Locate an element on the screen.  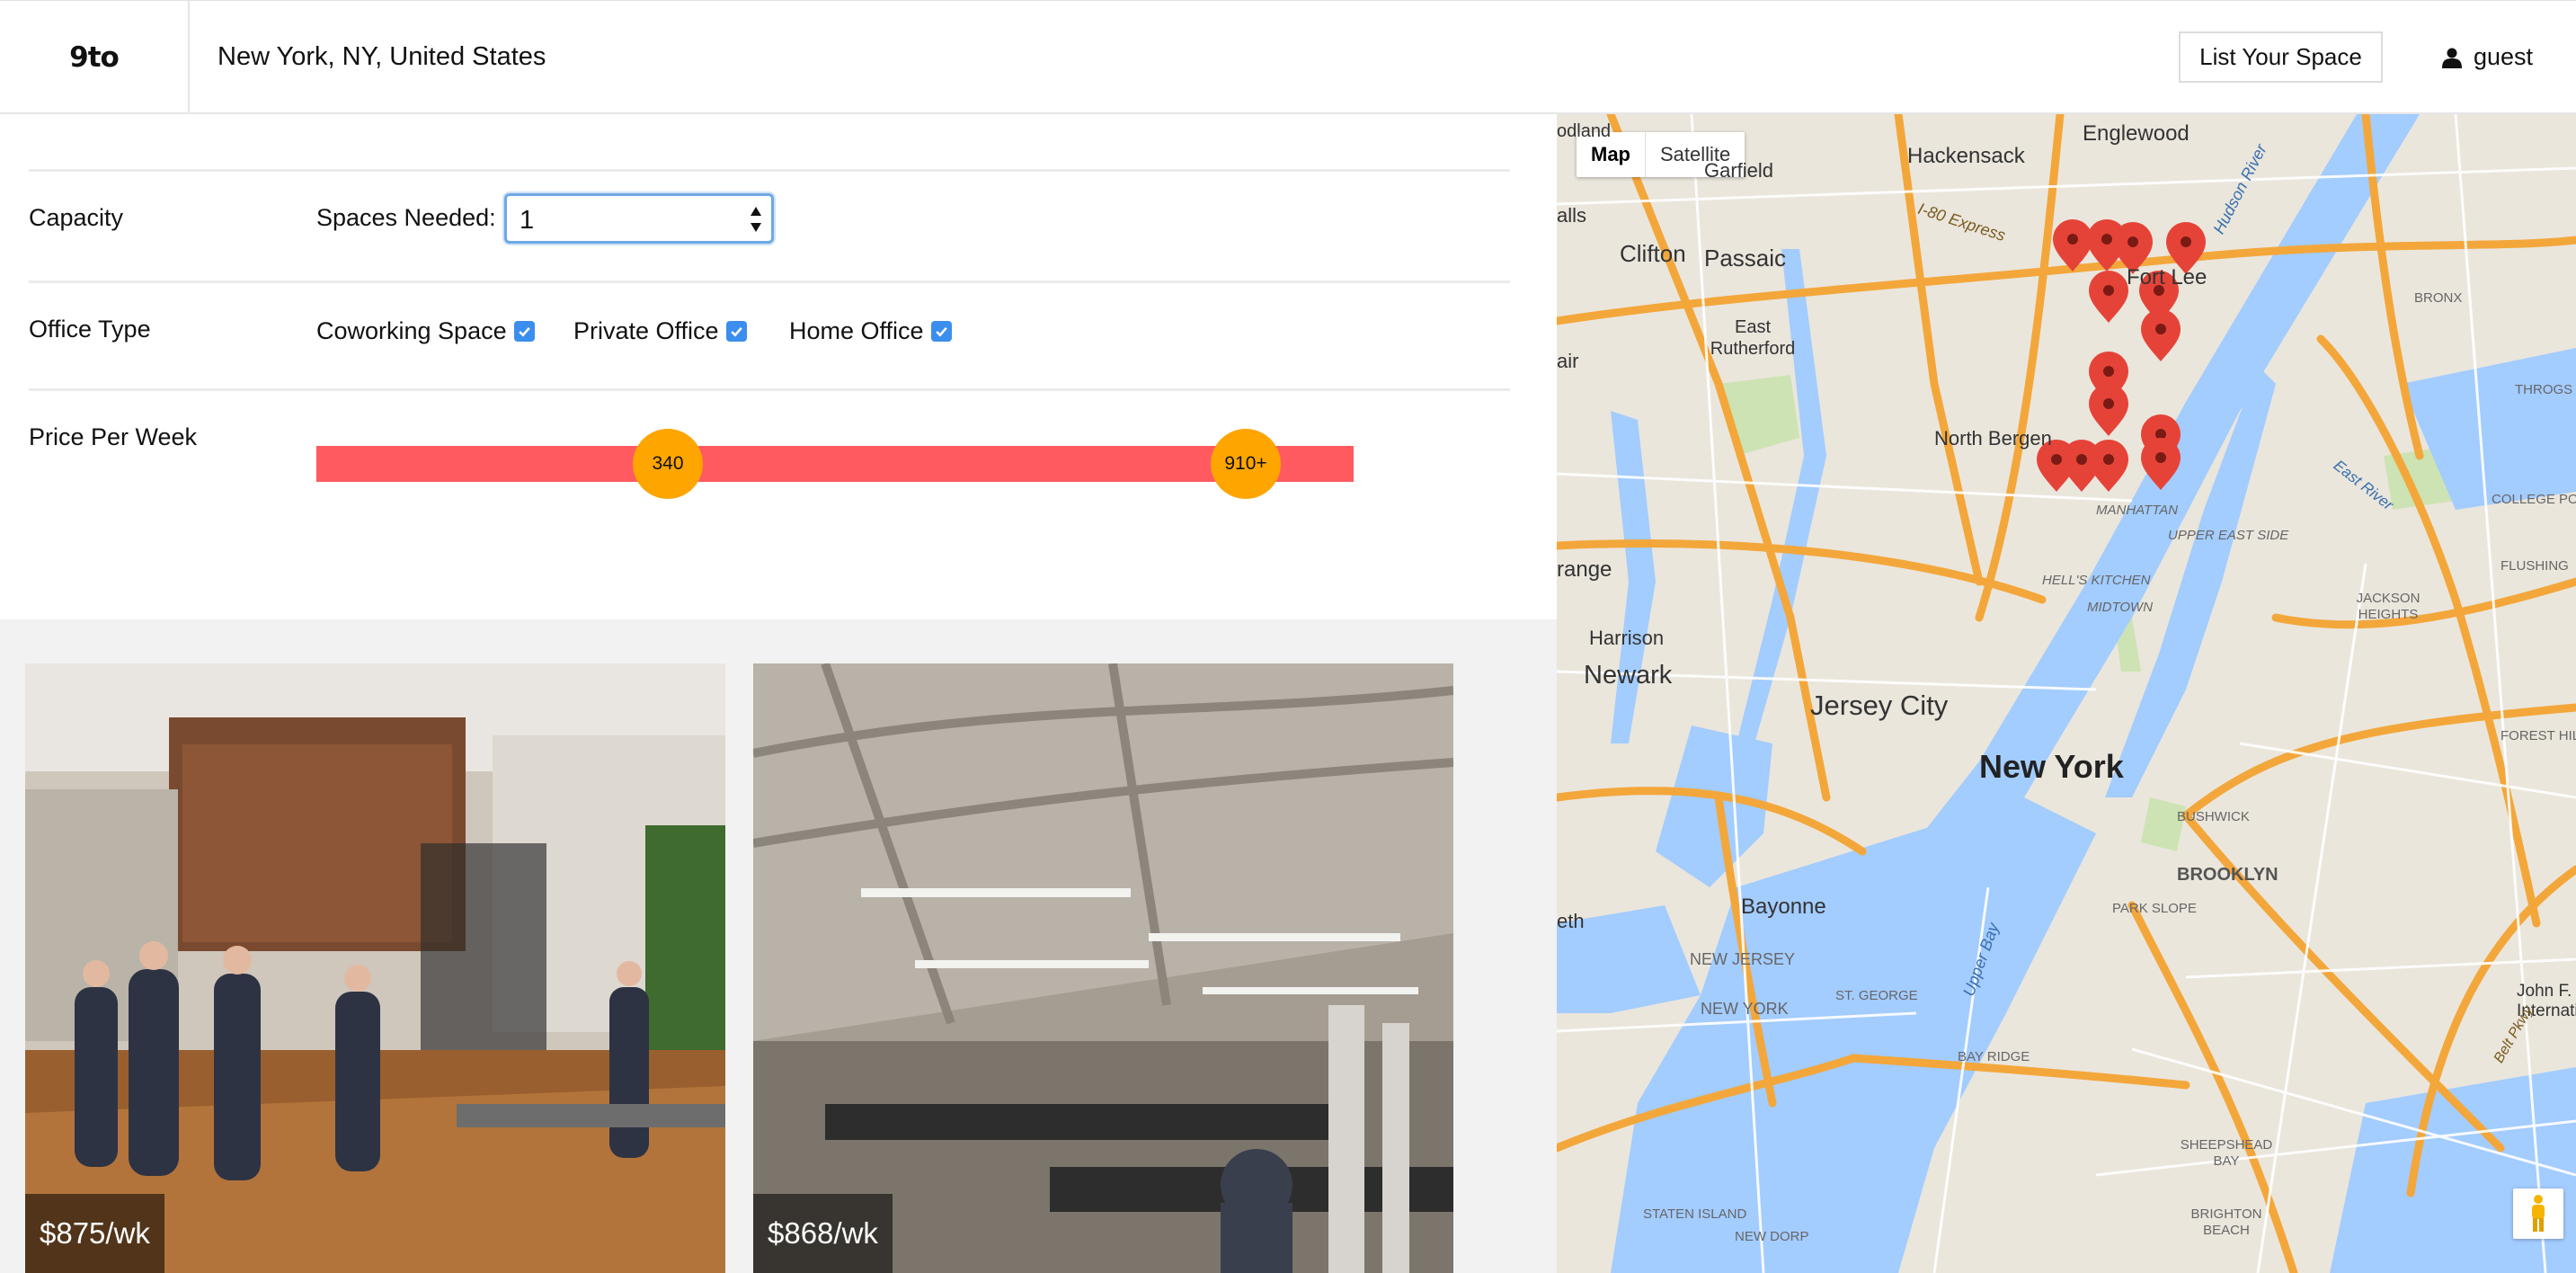
map-label-college-point: COLLEGE POINT is located at coordinates (2534, 499).